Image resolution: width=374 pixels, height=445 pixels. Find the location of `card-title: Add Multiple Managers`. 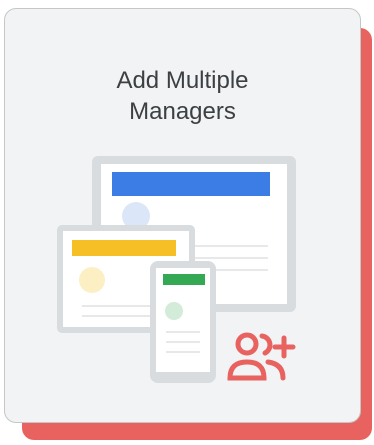

card-title: Add Multiple Managers is located at coordinates (182, 96).